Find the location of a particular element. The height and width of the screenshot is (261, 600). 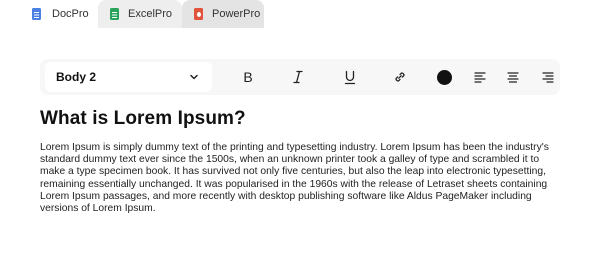

insert-link-button is located at coordinates (400, 77).